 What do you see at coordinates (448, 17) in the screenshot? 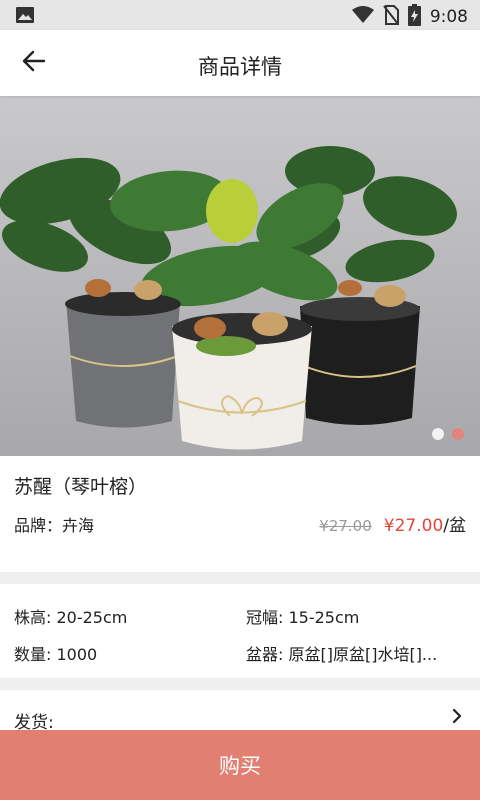
I see `status-time: 9:08` at bounding box center [448, 17].